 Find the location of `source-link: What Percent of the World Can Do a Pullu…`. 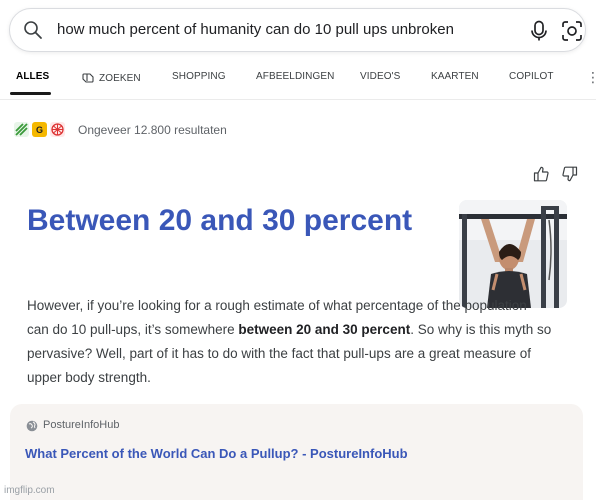

source-link: What Percent of the World Can Do a Pullu… is located at coordinates (216, 453).